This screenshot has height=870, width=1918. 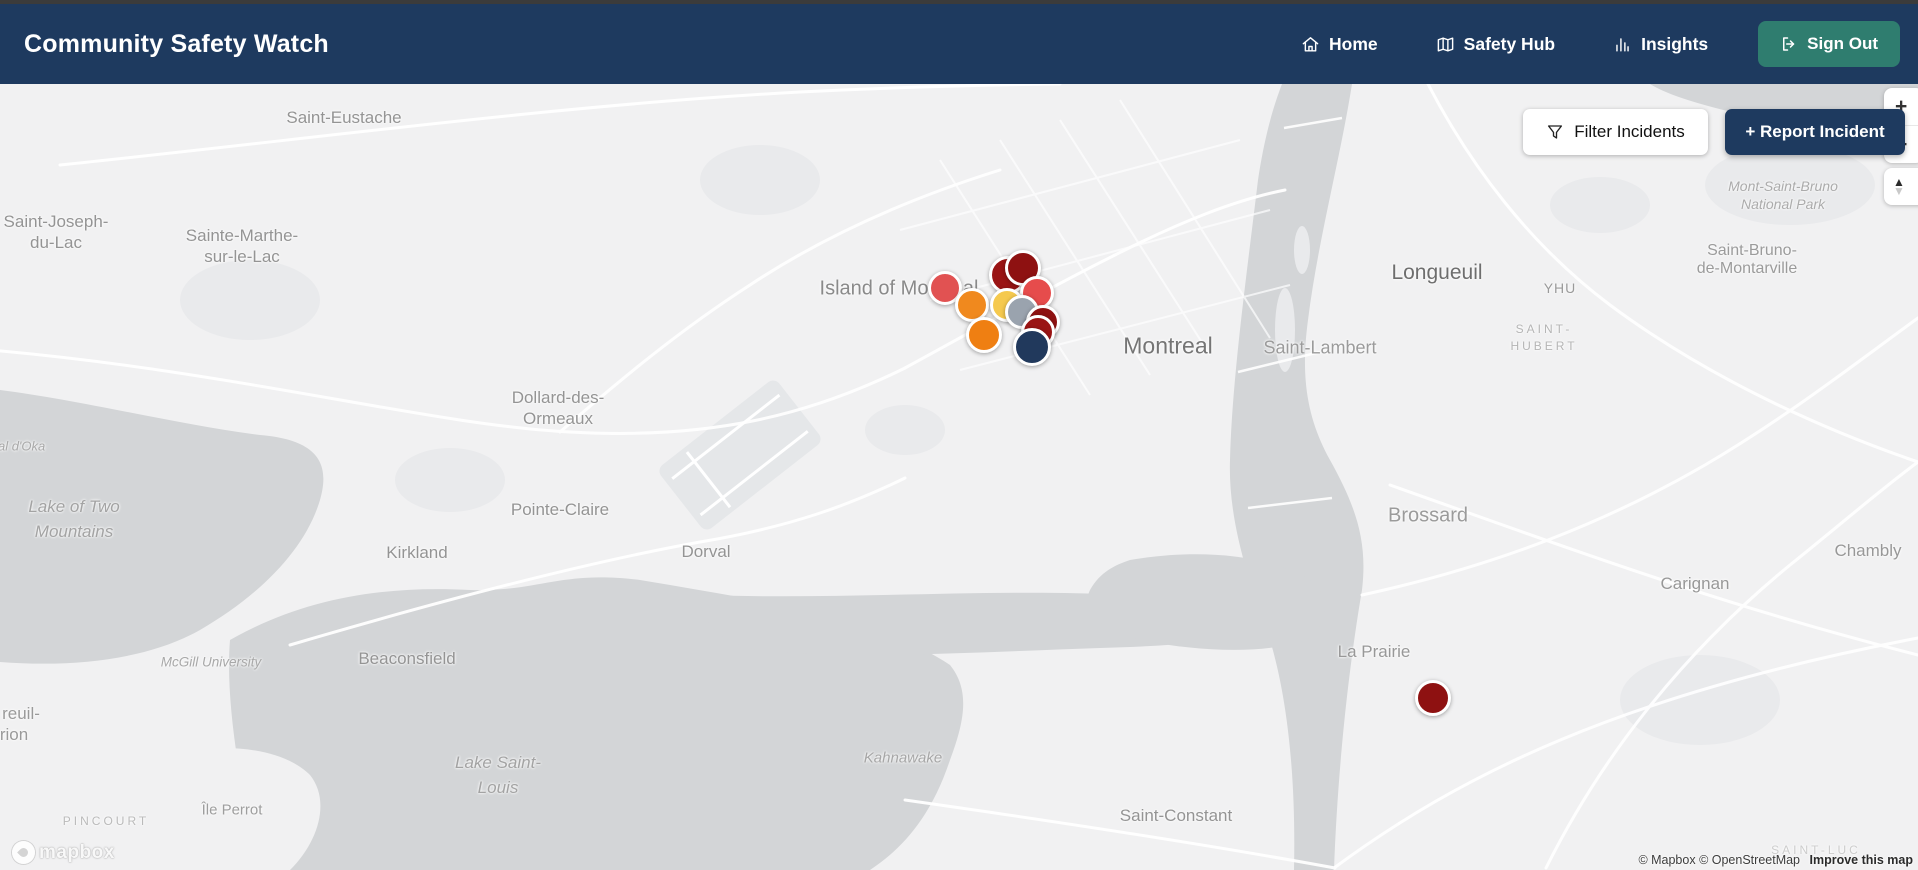 I want to click on report-incident-label: + Report Incident, so click(x=1815, y=131).